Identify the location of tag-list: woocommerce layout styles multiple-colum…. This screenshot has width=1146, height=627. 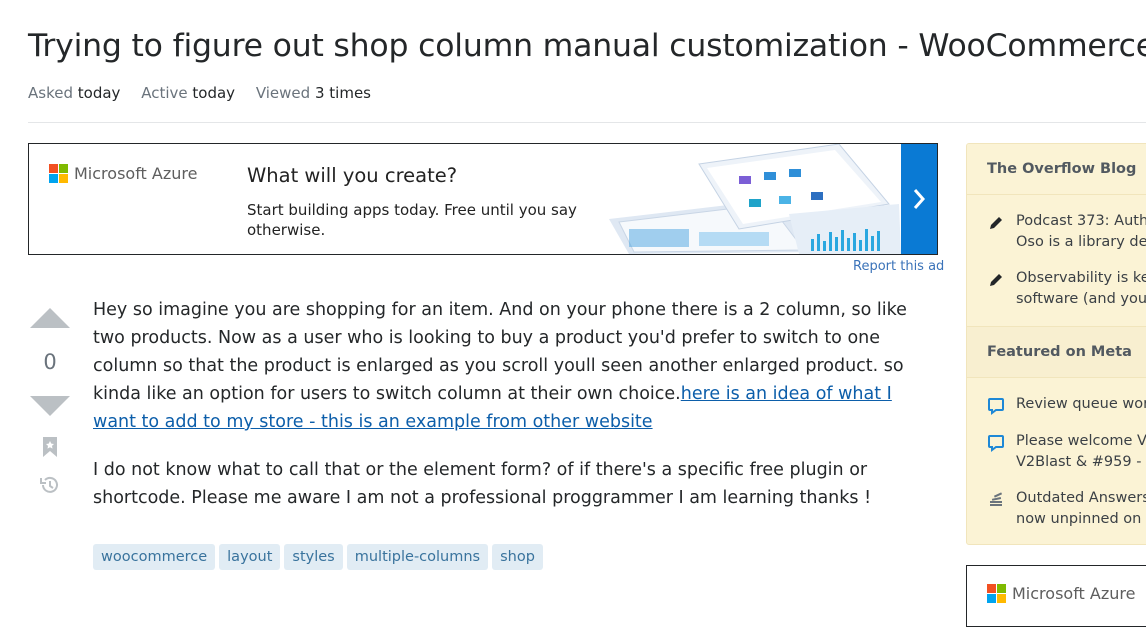
(320, 557).